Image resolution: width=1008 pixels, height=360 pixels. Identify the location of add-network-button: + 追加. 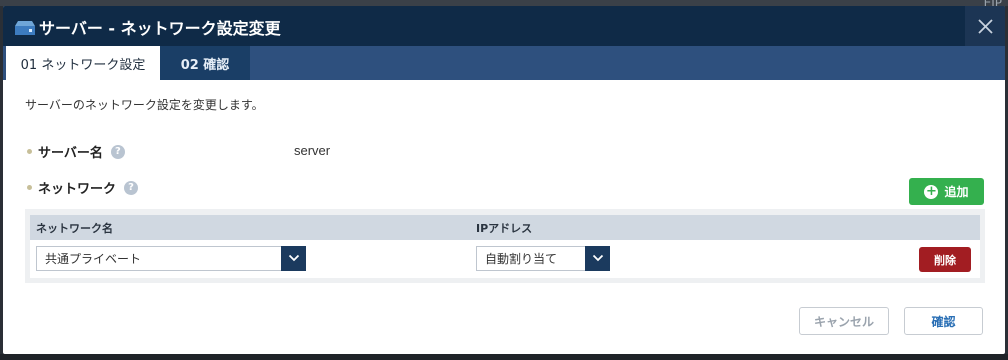
(946, 191).